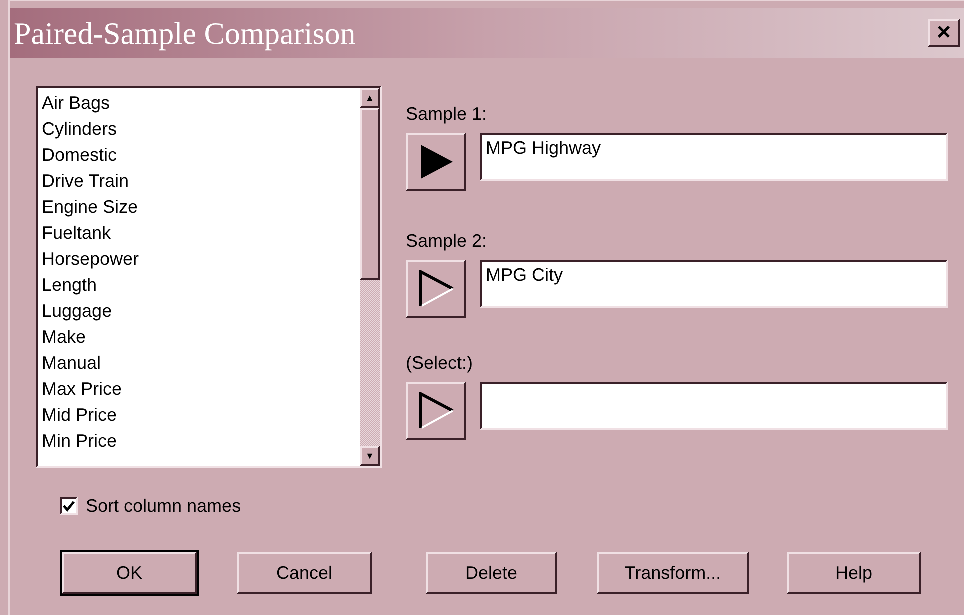  What do you see at coordinates (370, 98) in the screenshot?
I see `scroll-up-button: ▲` at bounding box center [370, 98].